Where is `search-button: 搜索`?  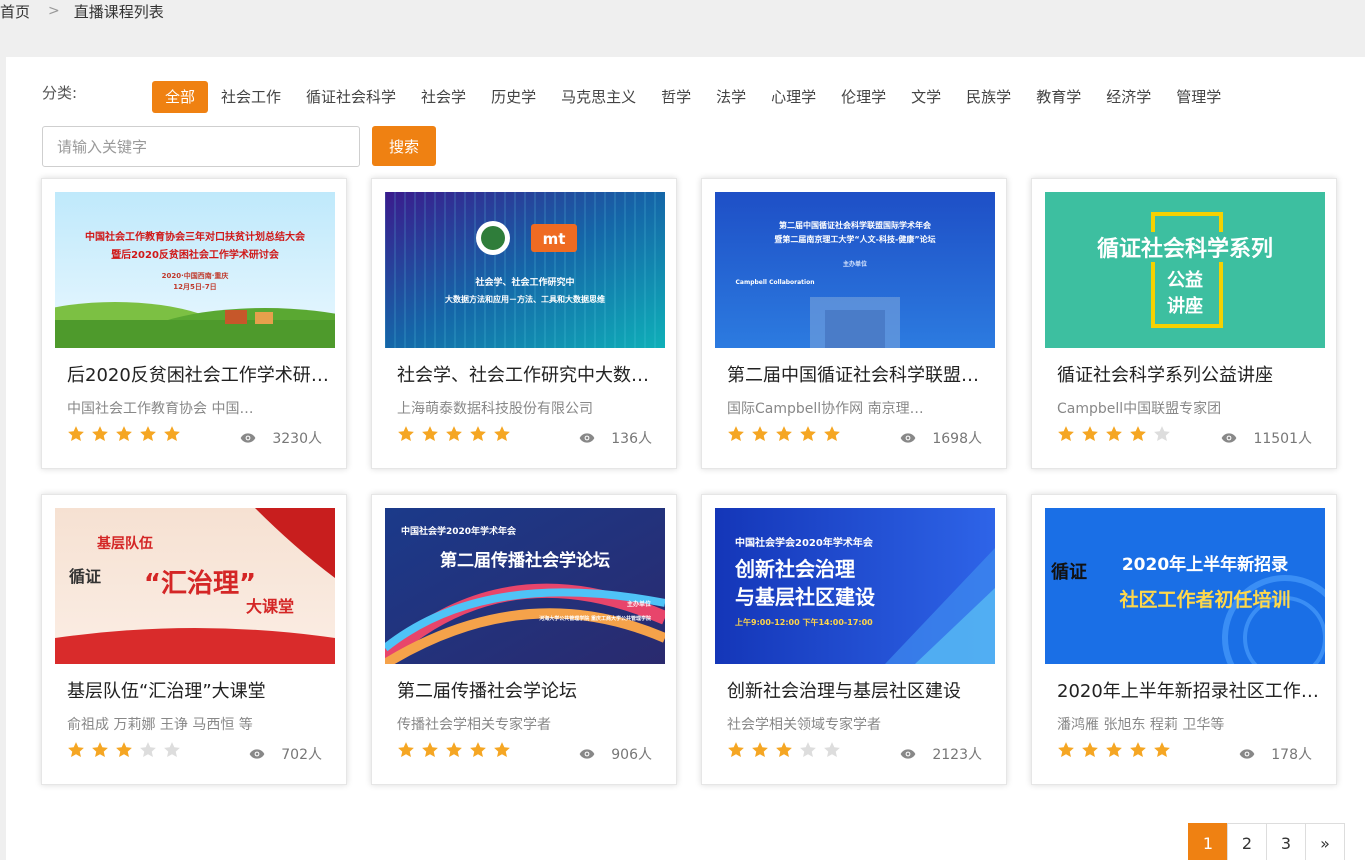 search-button: 搜索 is located at coordinates (404, 146).